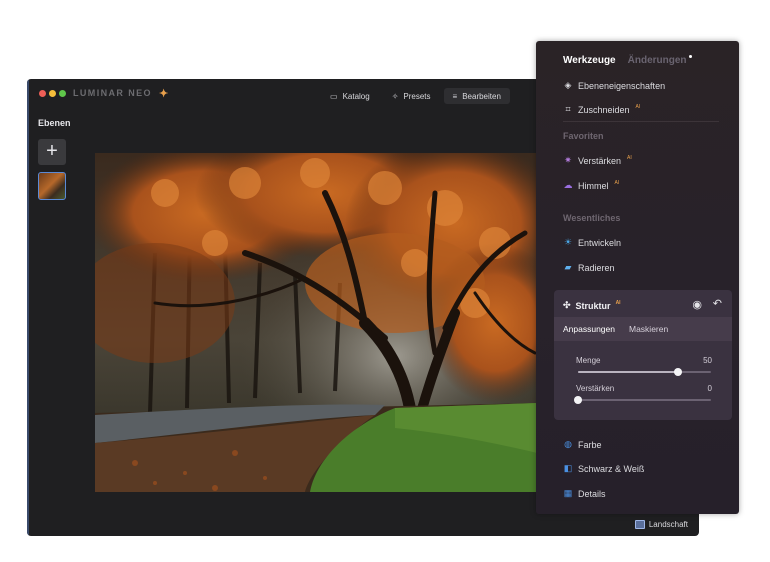 This screenshot has height=562, width=770. I want to click on bw-icon: ◧, so click(568, 468).